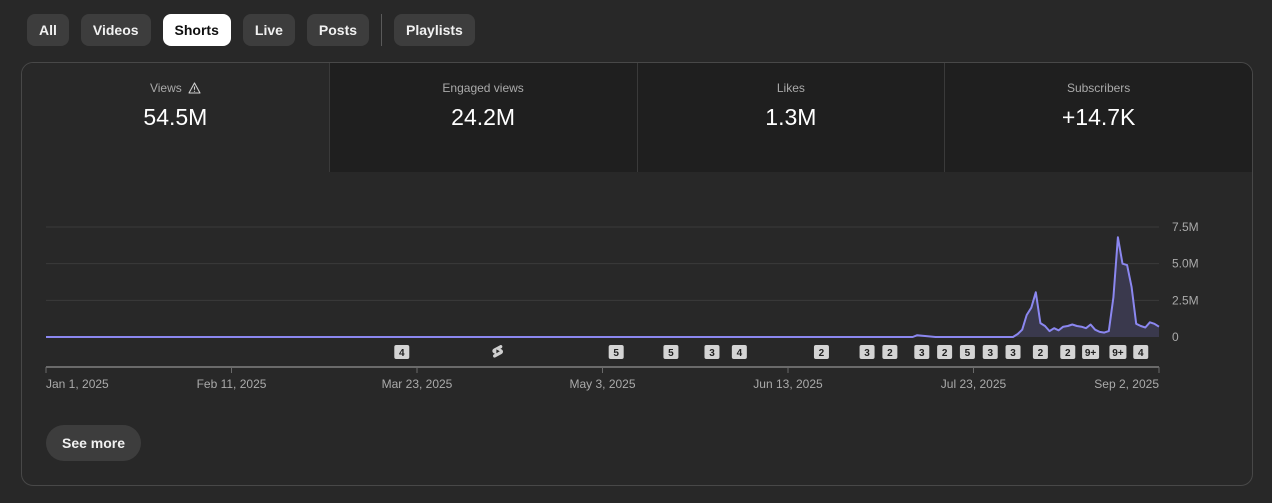  Describe the element at coordinates (232, 384) in the screenshot. I see `x-tick-label: Feb 11, 2025` at that location.